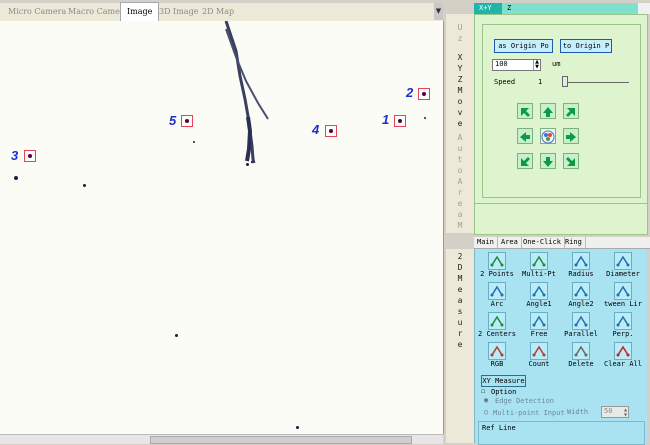 This screenshot has width=650, height=445. What do you see at coordinates (623, 261) in the screenshot?
I see `diameter-icon` at bounding box center [623, 261].